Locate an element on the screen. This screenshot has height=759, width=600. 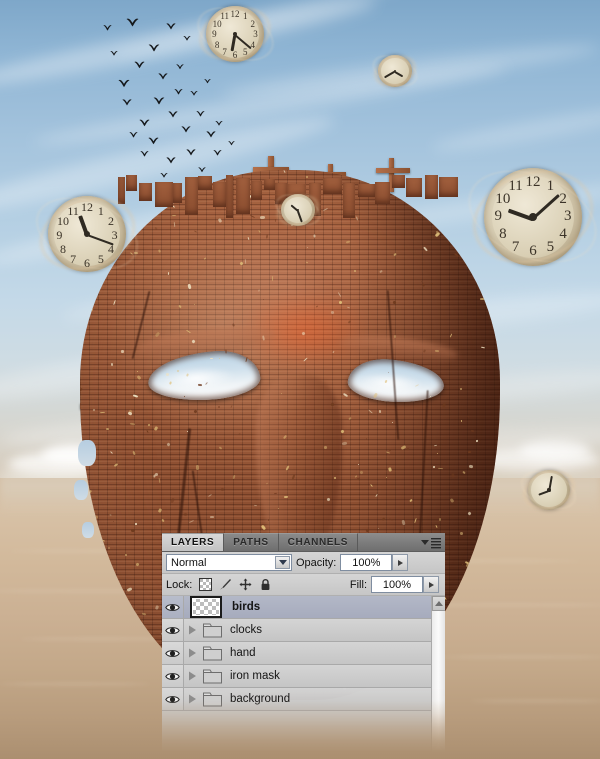
lock-position-icon is located at coordinates (245, 584).